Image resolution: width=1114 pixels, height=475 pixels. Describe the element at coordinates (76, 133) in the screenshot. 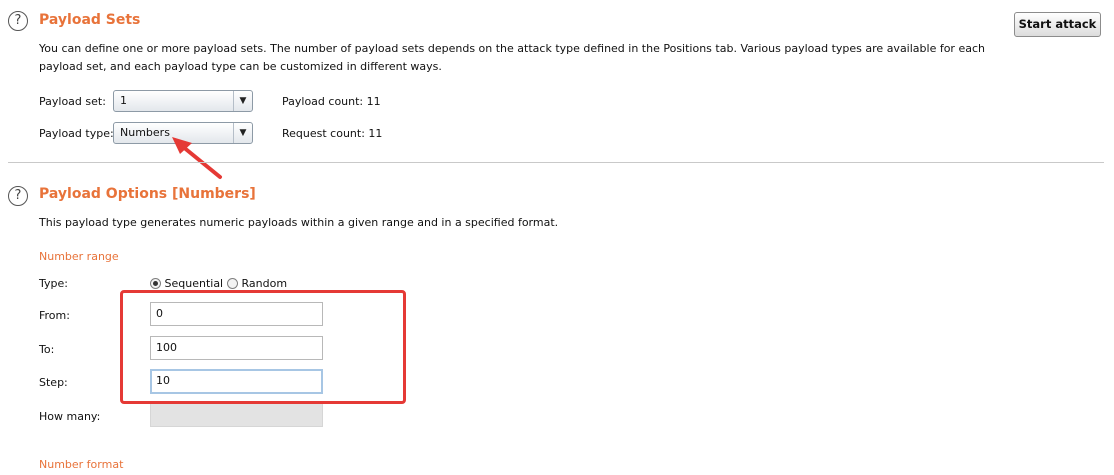

I see `payload-type-label: Payload type:` at that location.